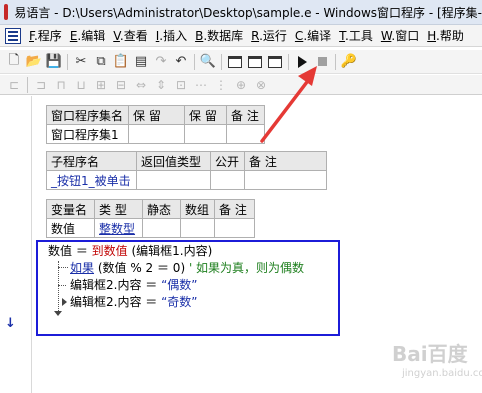 The width and height of the screenshot is (482, 393). I want to click on watermark-text: Bai百度, so click(430, 354).